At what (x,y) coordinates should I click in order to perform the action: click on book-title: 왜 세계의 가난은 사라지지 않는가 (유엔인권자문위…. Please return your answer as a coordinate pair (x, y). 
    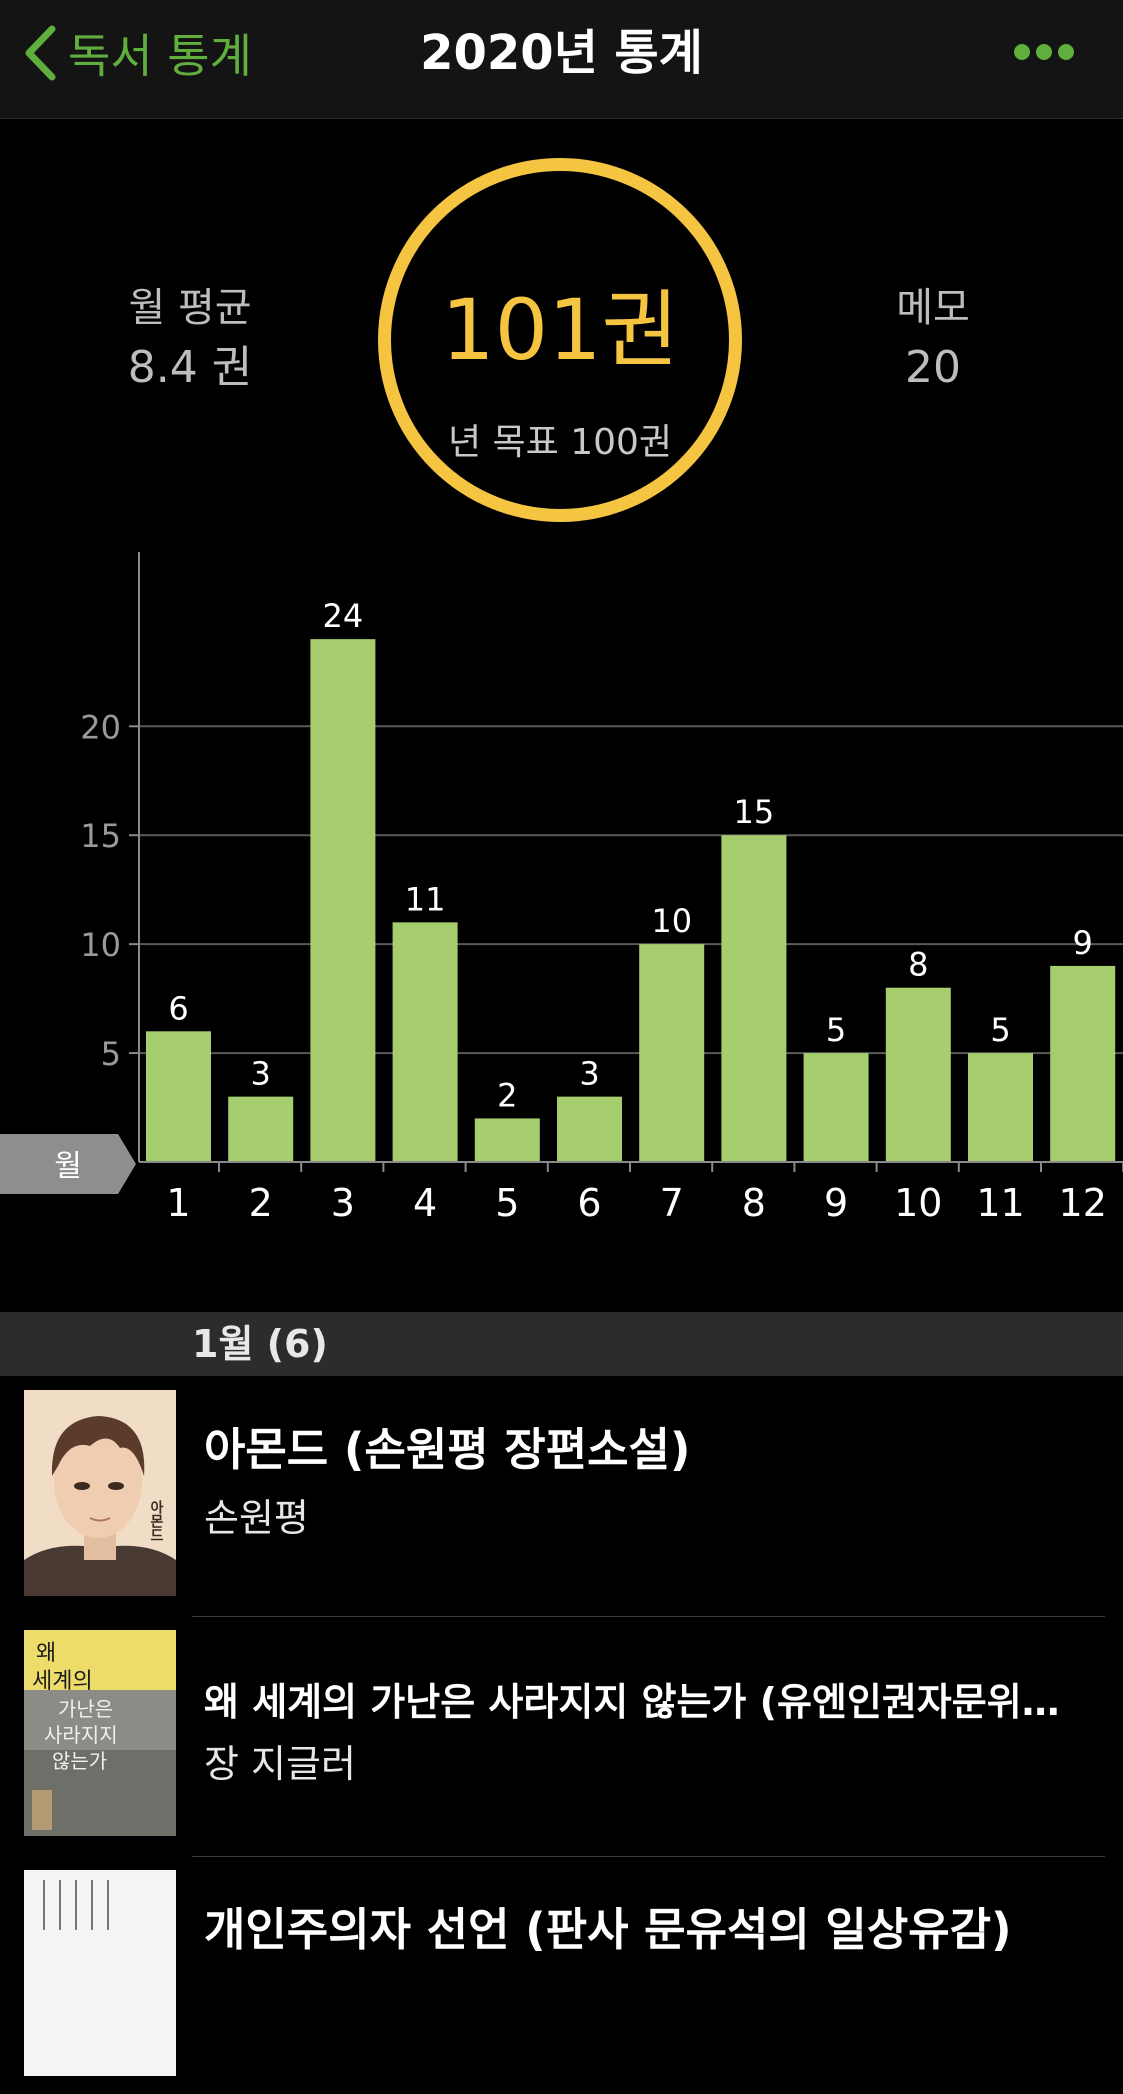
    Looking at the image, I should click on (632, 1702).